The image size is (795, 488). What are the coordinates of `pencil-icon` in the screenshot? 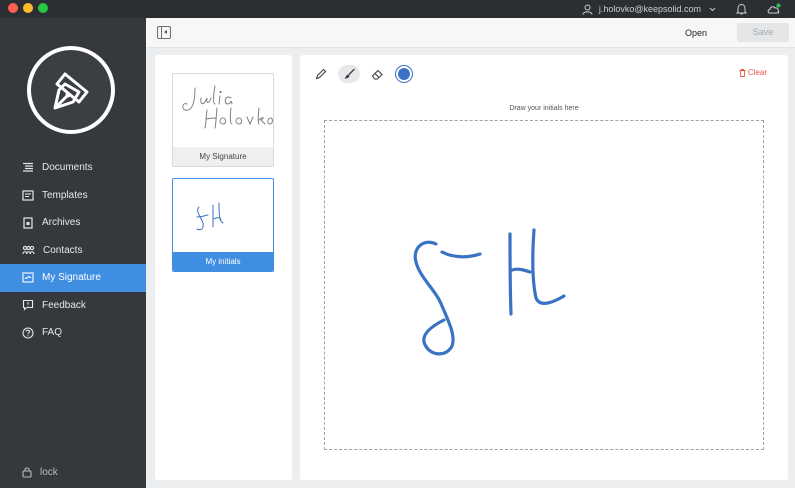 It's located at (321, 74).